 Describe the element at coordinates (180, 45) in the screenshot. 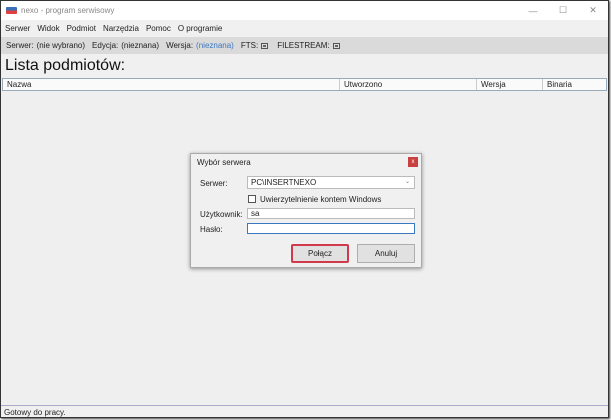

I see `version-label: Wersja:` at that location.